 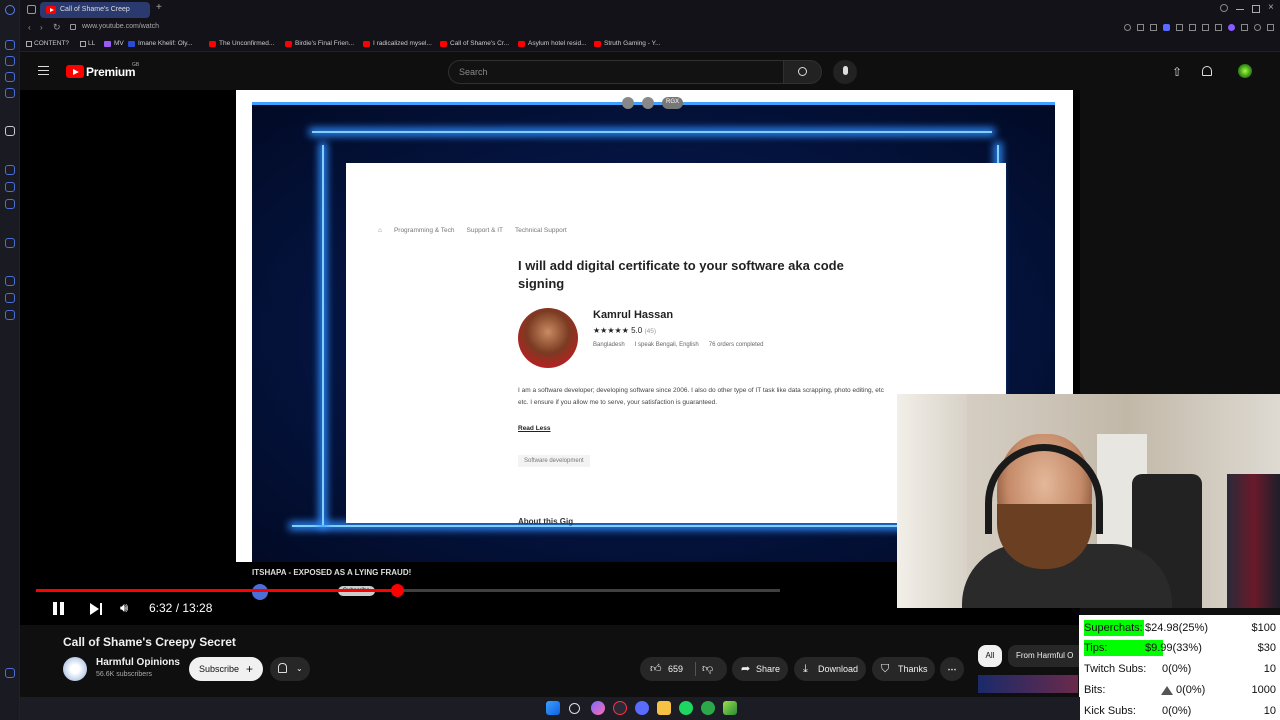 What do you see at coordinates (10, 77) in the screenshot?
I see `sidebar-whatsapp-icon` at bounding box center [10, 77].